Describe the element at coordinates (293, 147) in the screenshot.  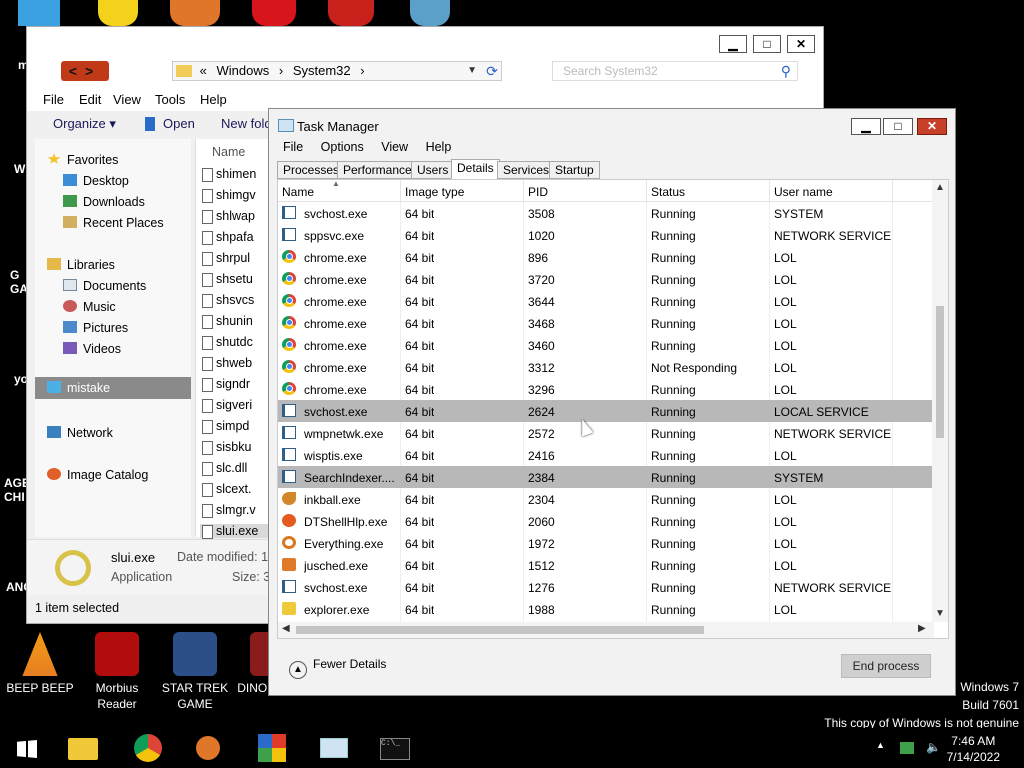
I see `tm-menu-file: File` at that location.